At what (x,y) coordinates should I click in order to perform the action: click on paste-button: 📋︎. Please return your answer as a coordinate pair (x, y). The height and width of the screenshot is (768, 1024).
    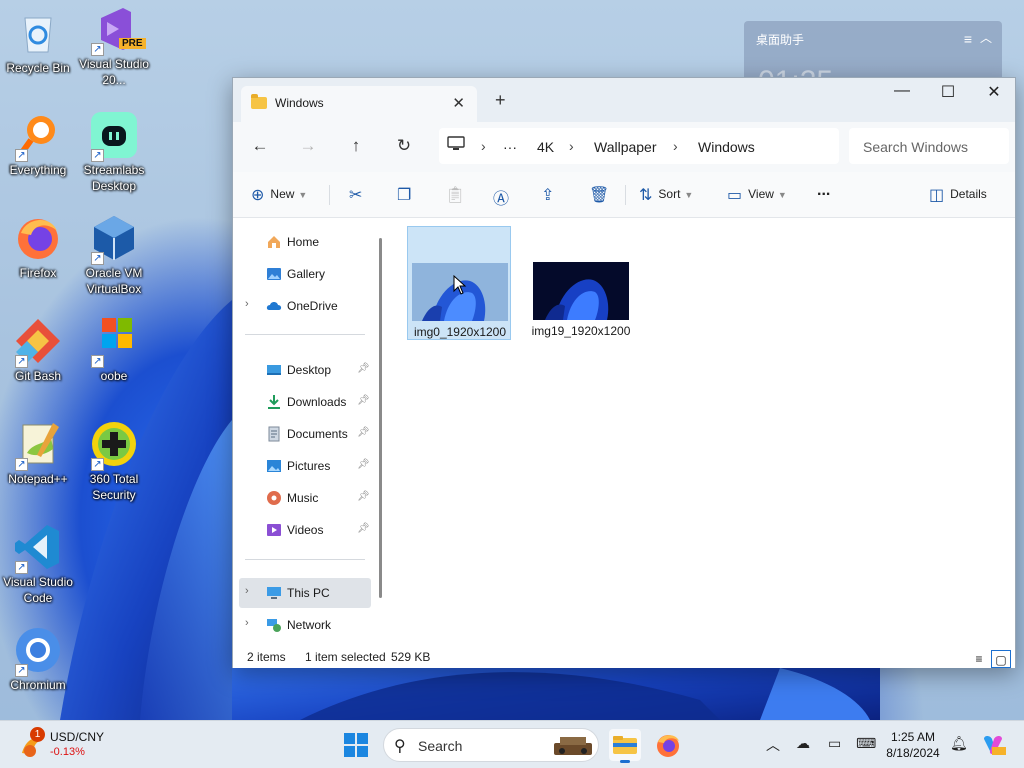
    Looking at the image, I should click on (458, 195).